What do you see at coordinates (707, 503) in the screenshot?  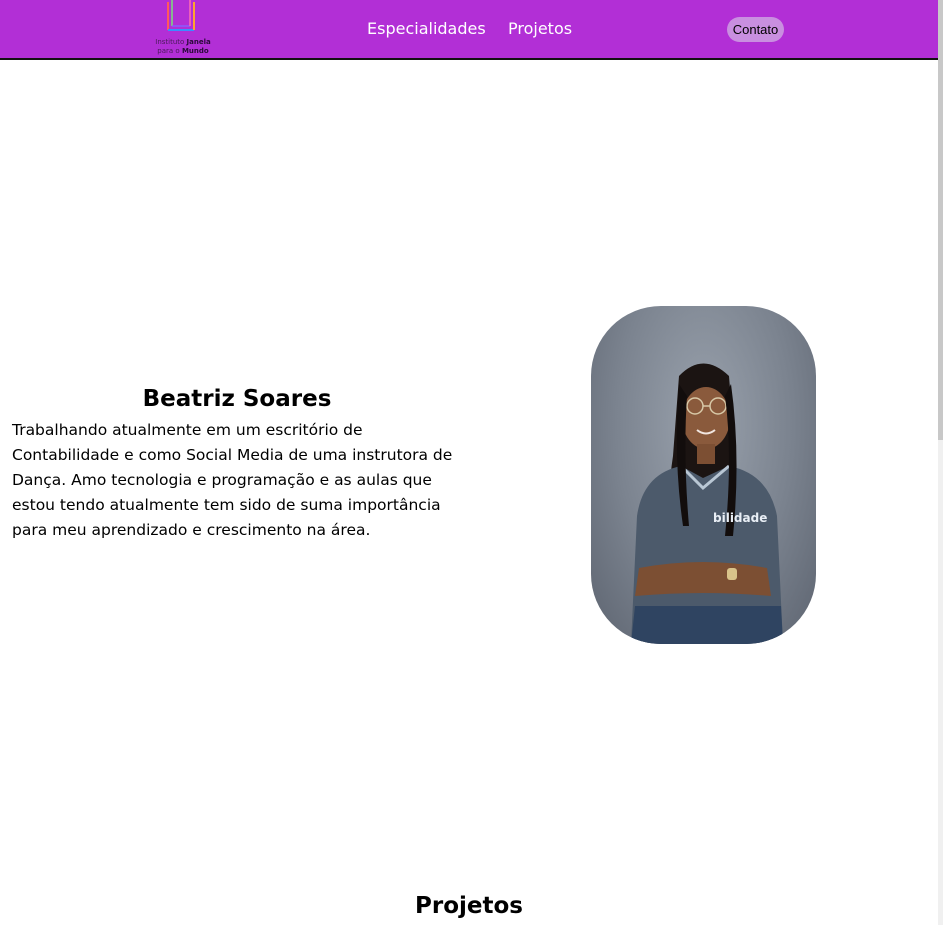 I see `person-portrait-image: bilidade` at bounding box center [707, 503].